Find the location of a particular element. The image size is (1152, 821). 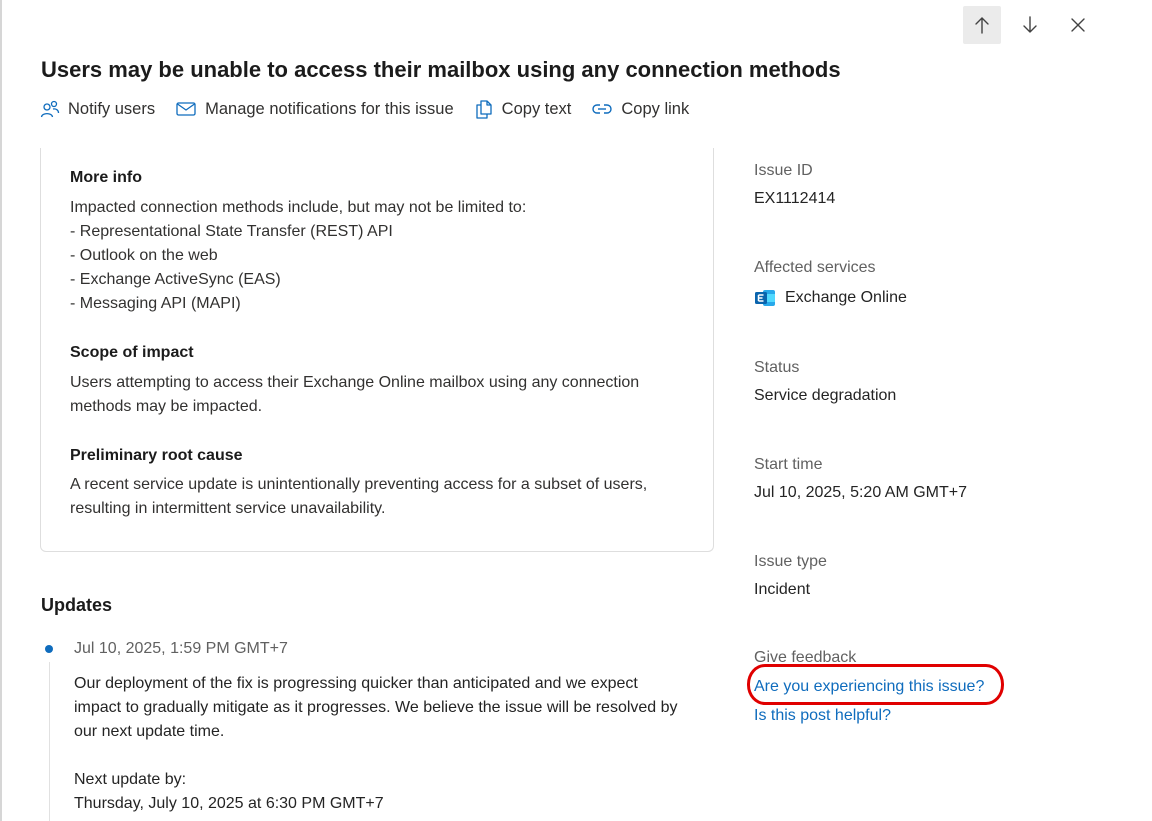

scope-heading: Scope of impact is located at coordinates (132, 352).